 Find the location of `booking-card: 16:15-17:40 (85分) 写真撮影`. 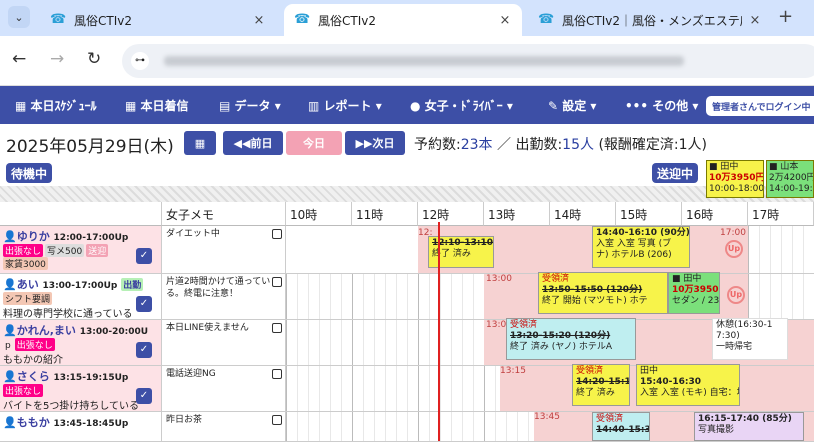

booking-card: 16:15-17:40 (85分) 写真撮影 is located at coordinates (749, 426).